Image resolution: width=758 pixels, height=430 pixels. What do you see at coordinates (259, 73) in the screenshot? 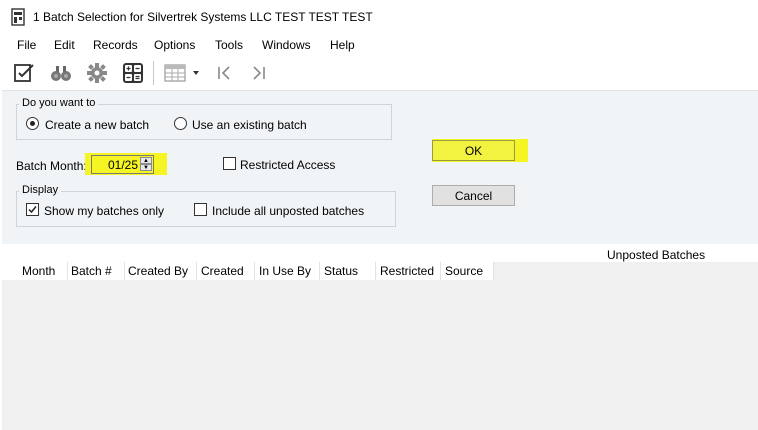
I see `last-record-icon` at bounding box center [259, 73].